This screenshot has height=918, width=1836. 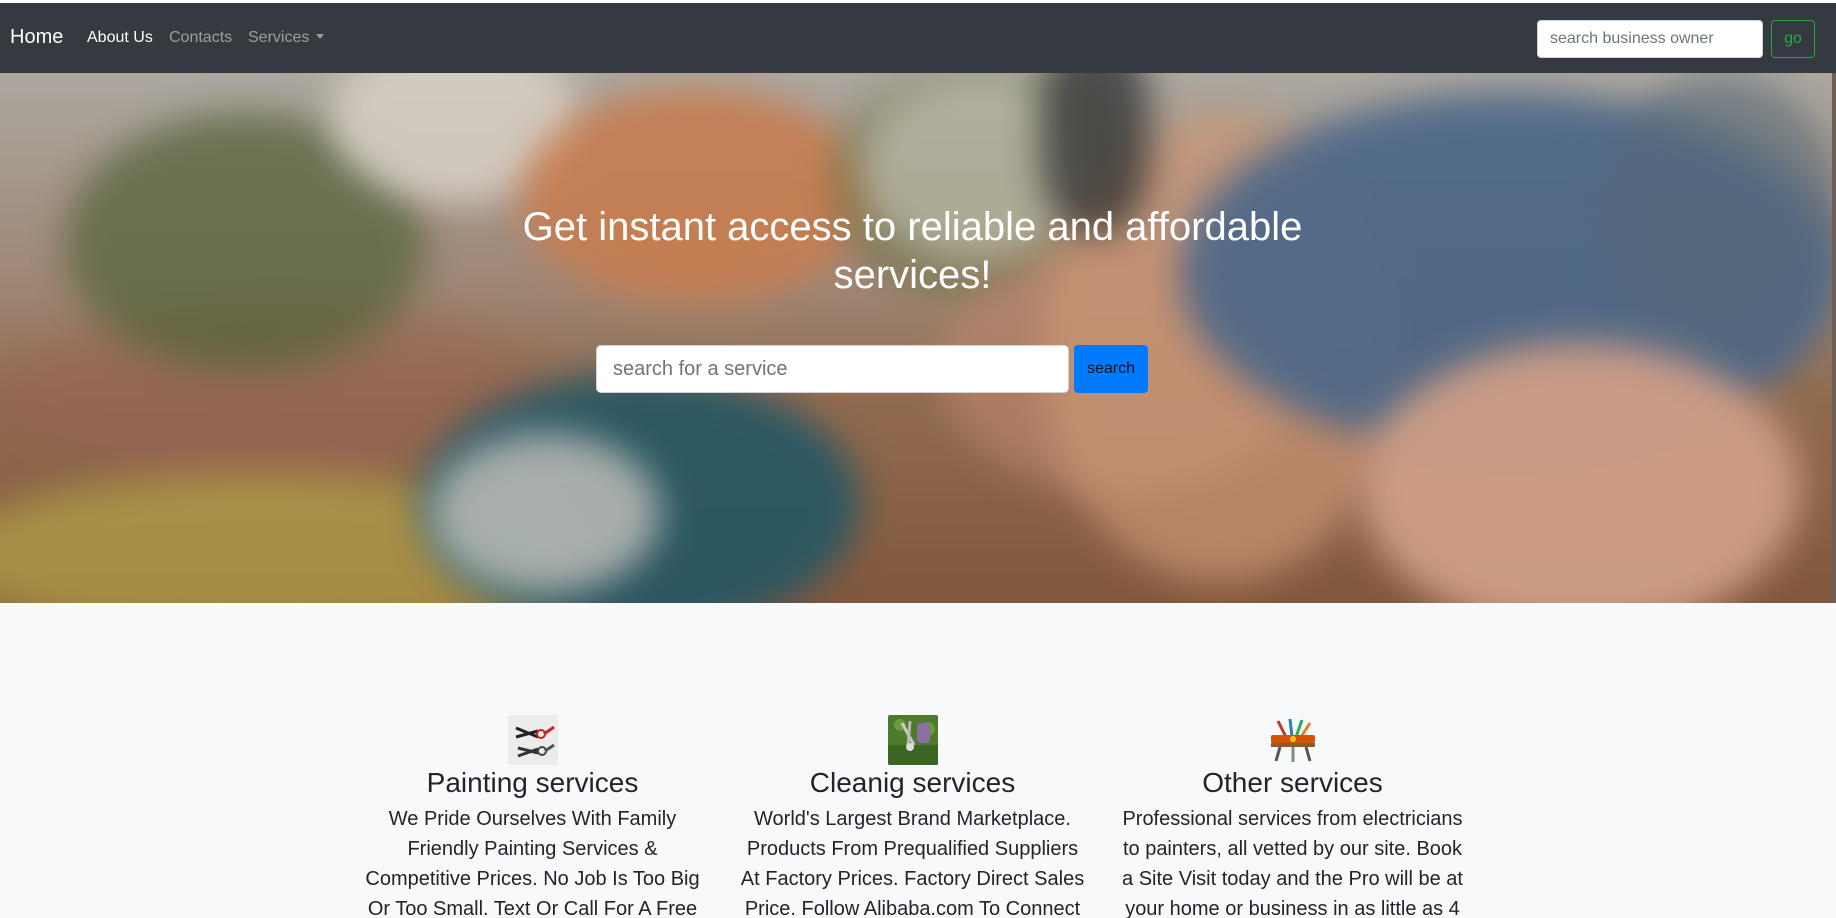 What do you see at coordinates (532, 782) in the screenshot?
I see `service-title: Painting services` at bounding box center [532, 782].